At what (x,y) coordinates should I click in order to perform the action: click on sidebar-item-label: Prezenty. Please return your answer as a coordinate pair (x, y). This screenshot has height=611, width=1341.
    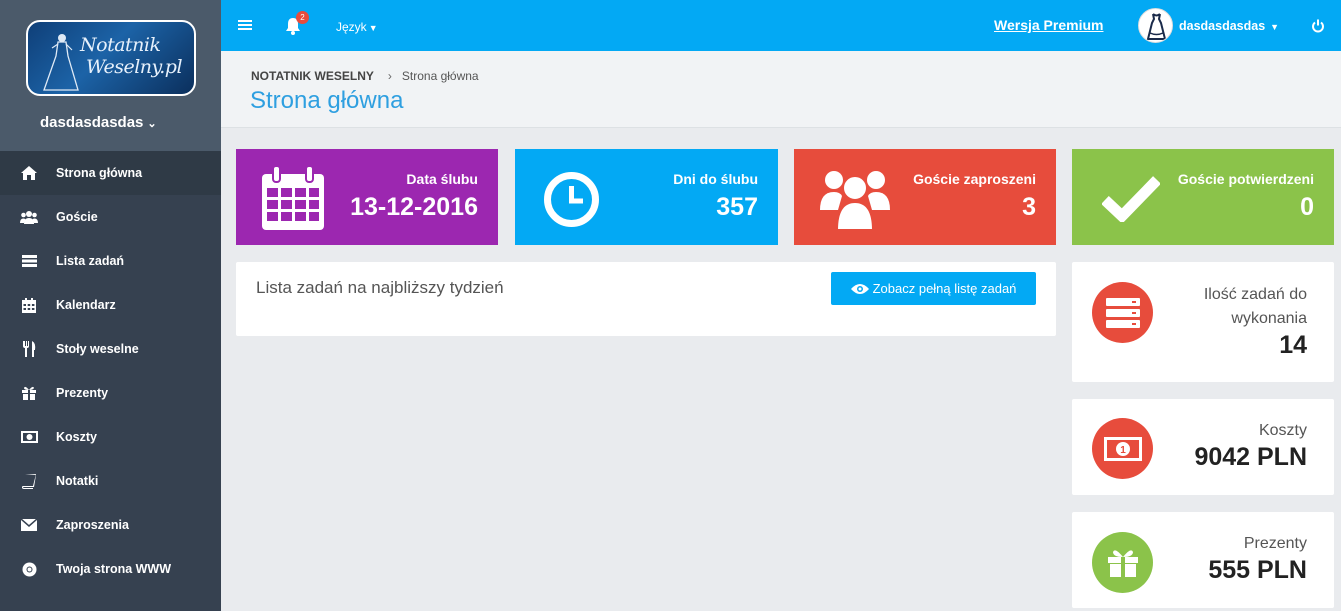
    Looking at the image, I should click on (82, 393).